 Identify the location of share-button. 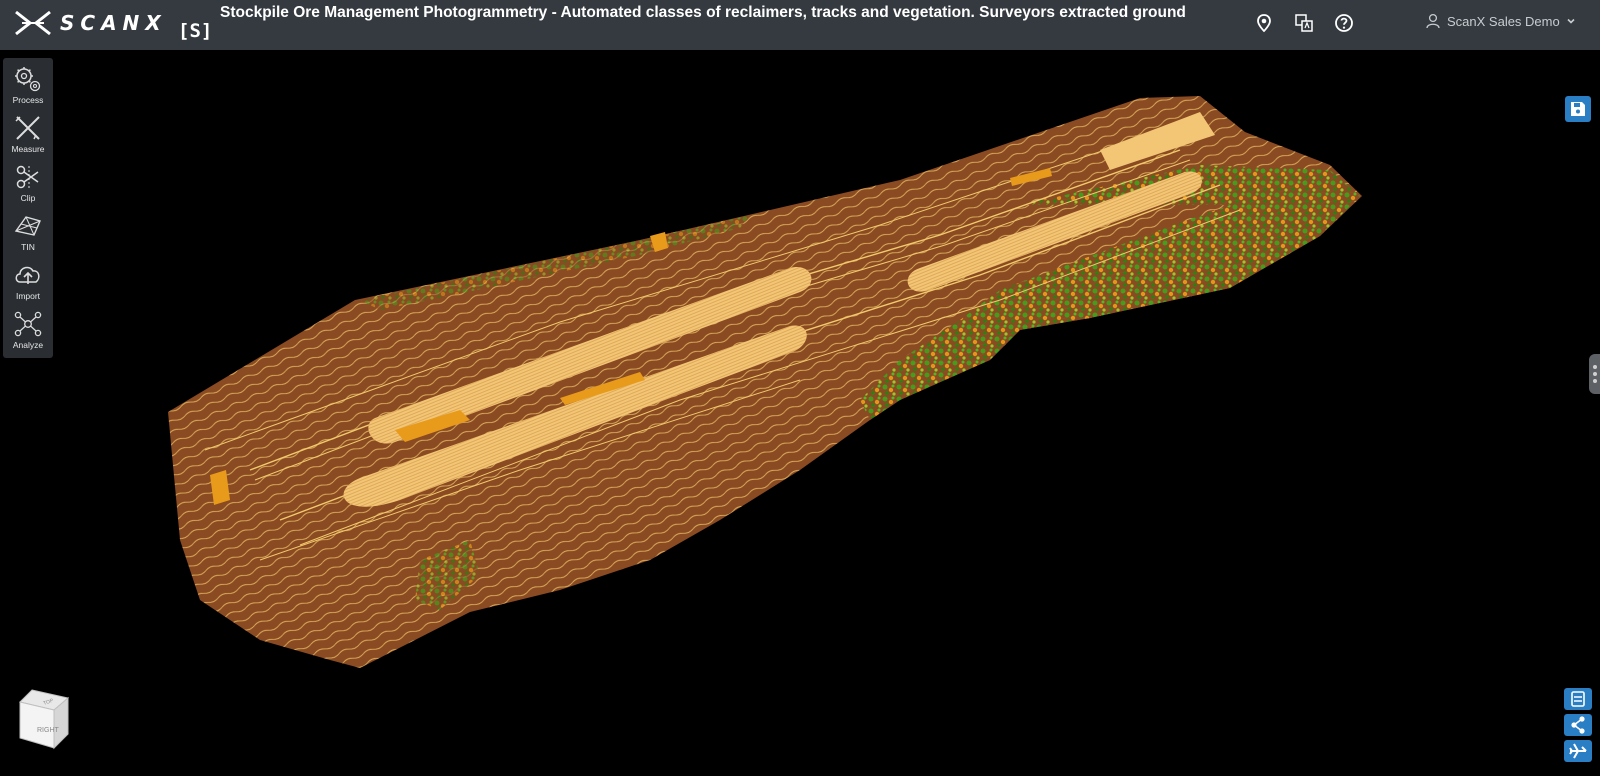
(1578, 725).